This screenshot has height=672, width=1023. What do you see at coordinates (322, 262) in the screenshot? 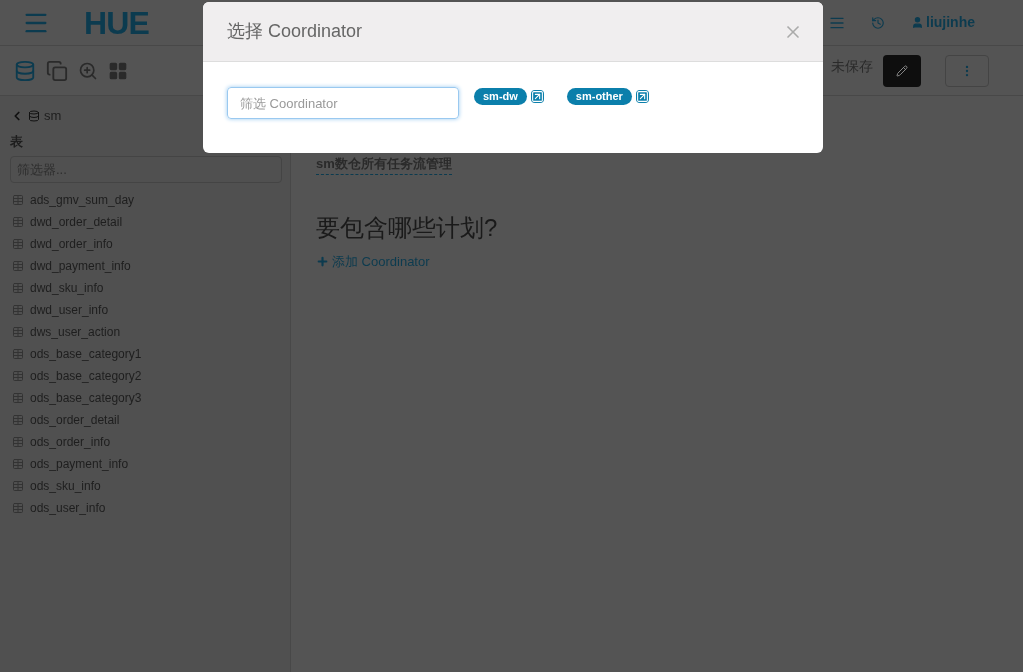
I see `plus-icon` at bounding box center [322, 262].